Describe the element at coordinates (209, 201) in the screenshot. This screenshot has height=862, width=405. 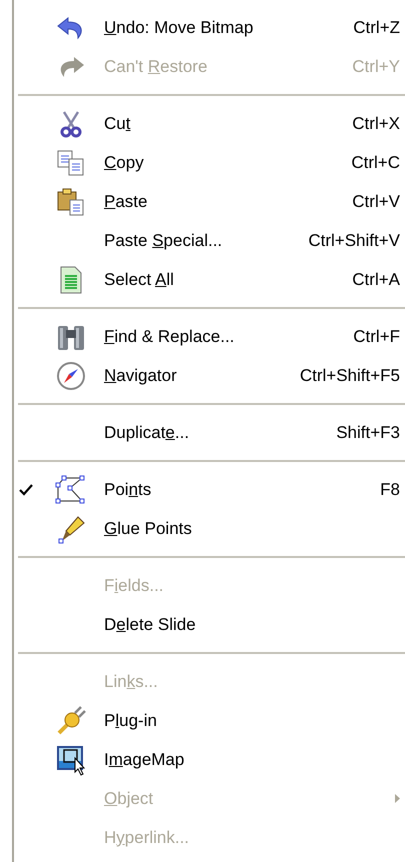
I see `menu-item: Paste Ctrl+V` at that location.